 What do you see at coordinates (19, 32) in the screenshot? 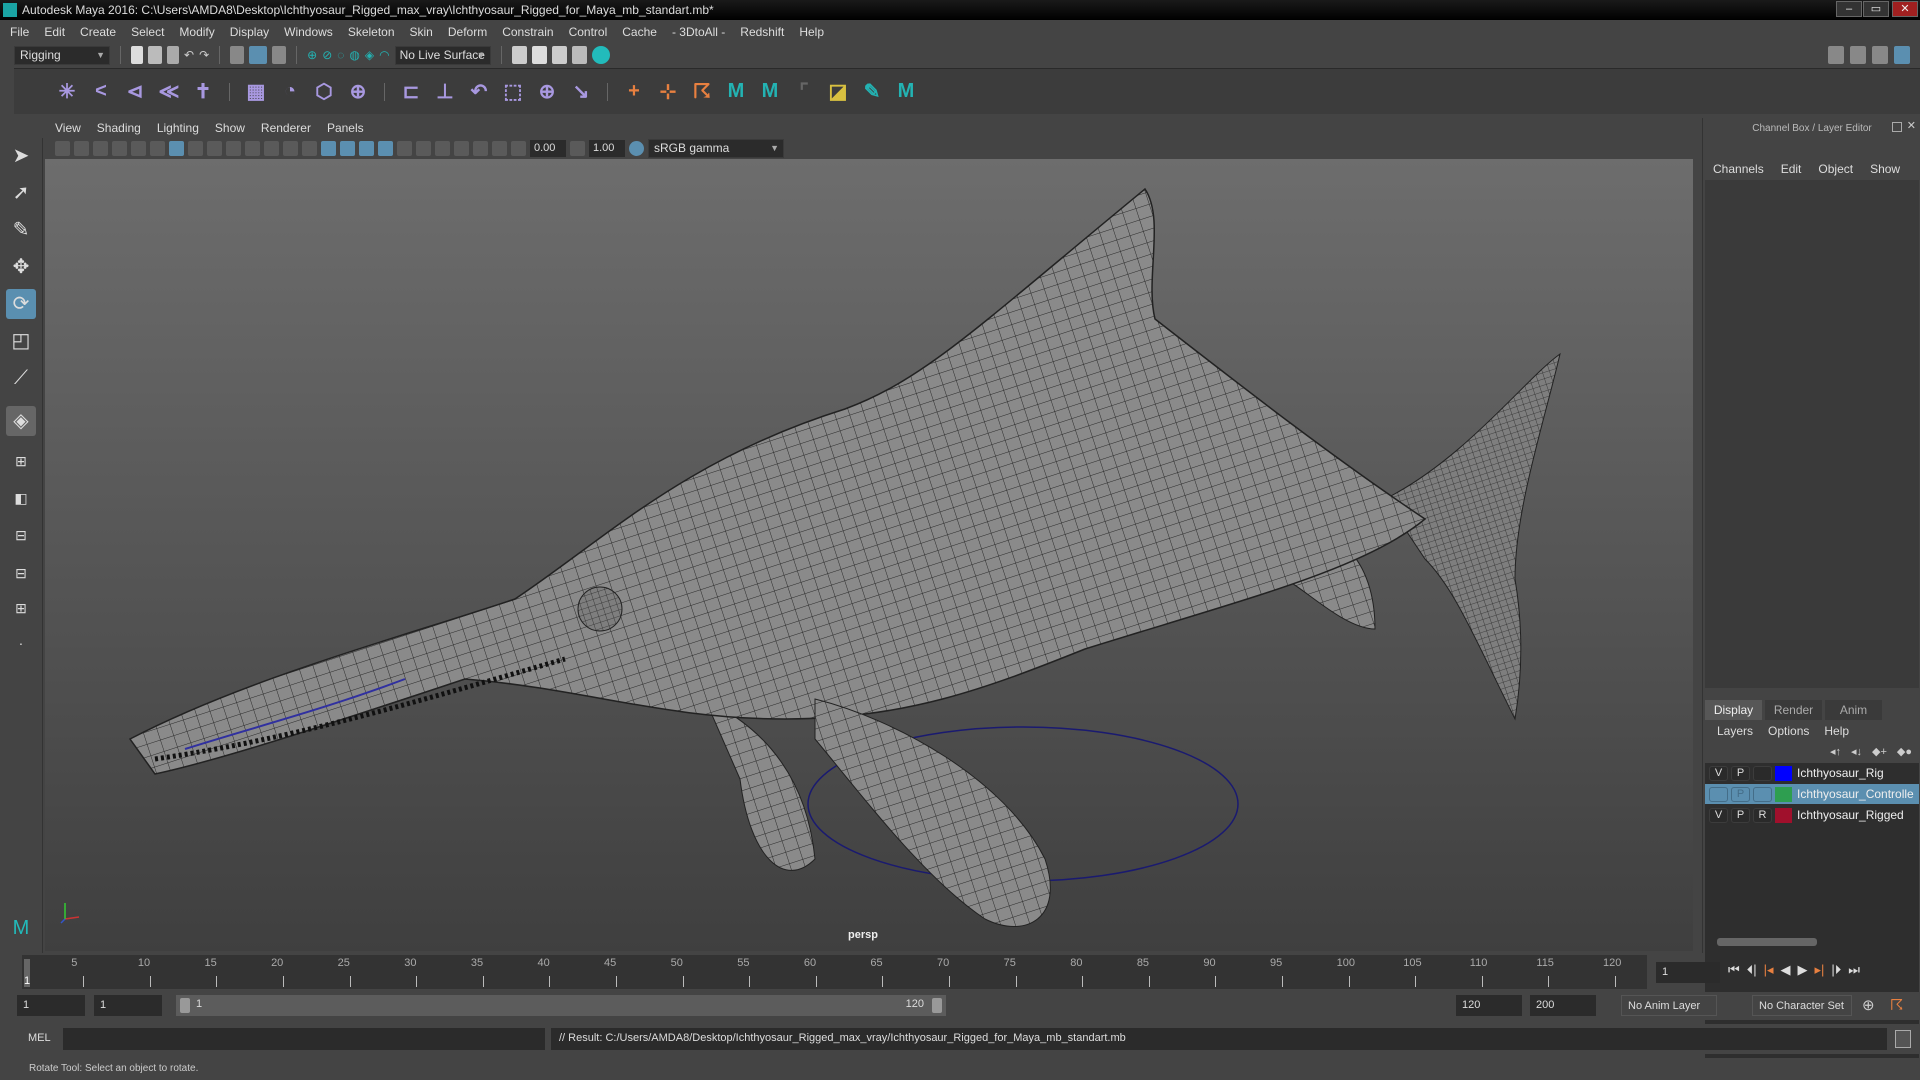
I see `menu-file: File` at bounding box center [19, 32].